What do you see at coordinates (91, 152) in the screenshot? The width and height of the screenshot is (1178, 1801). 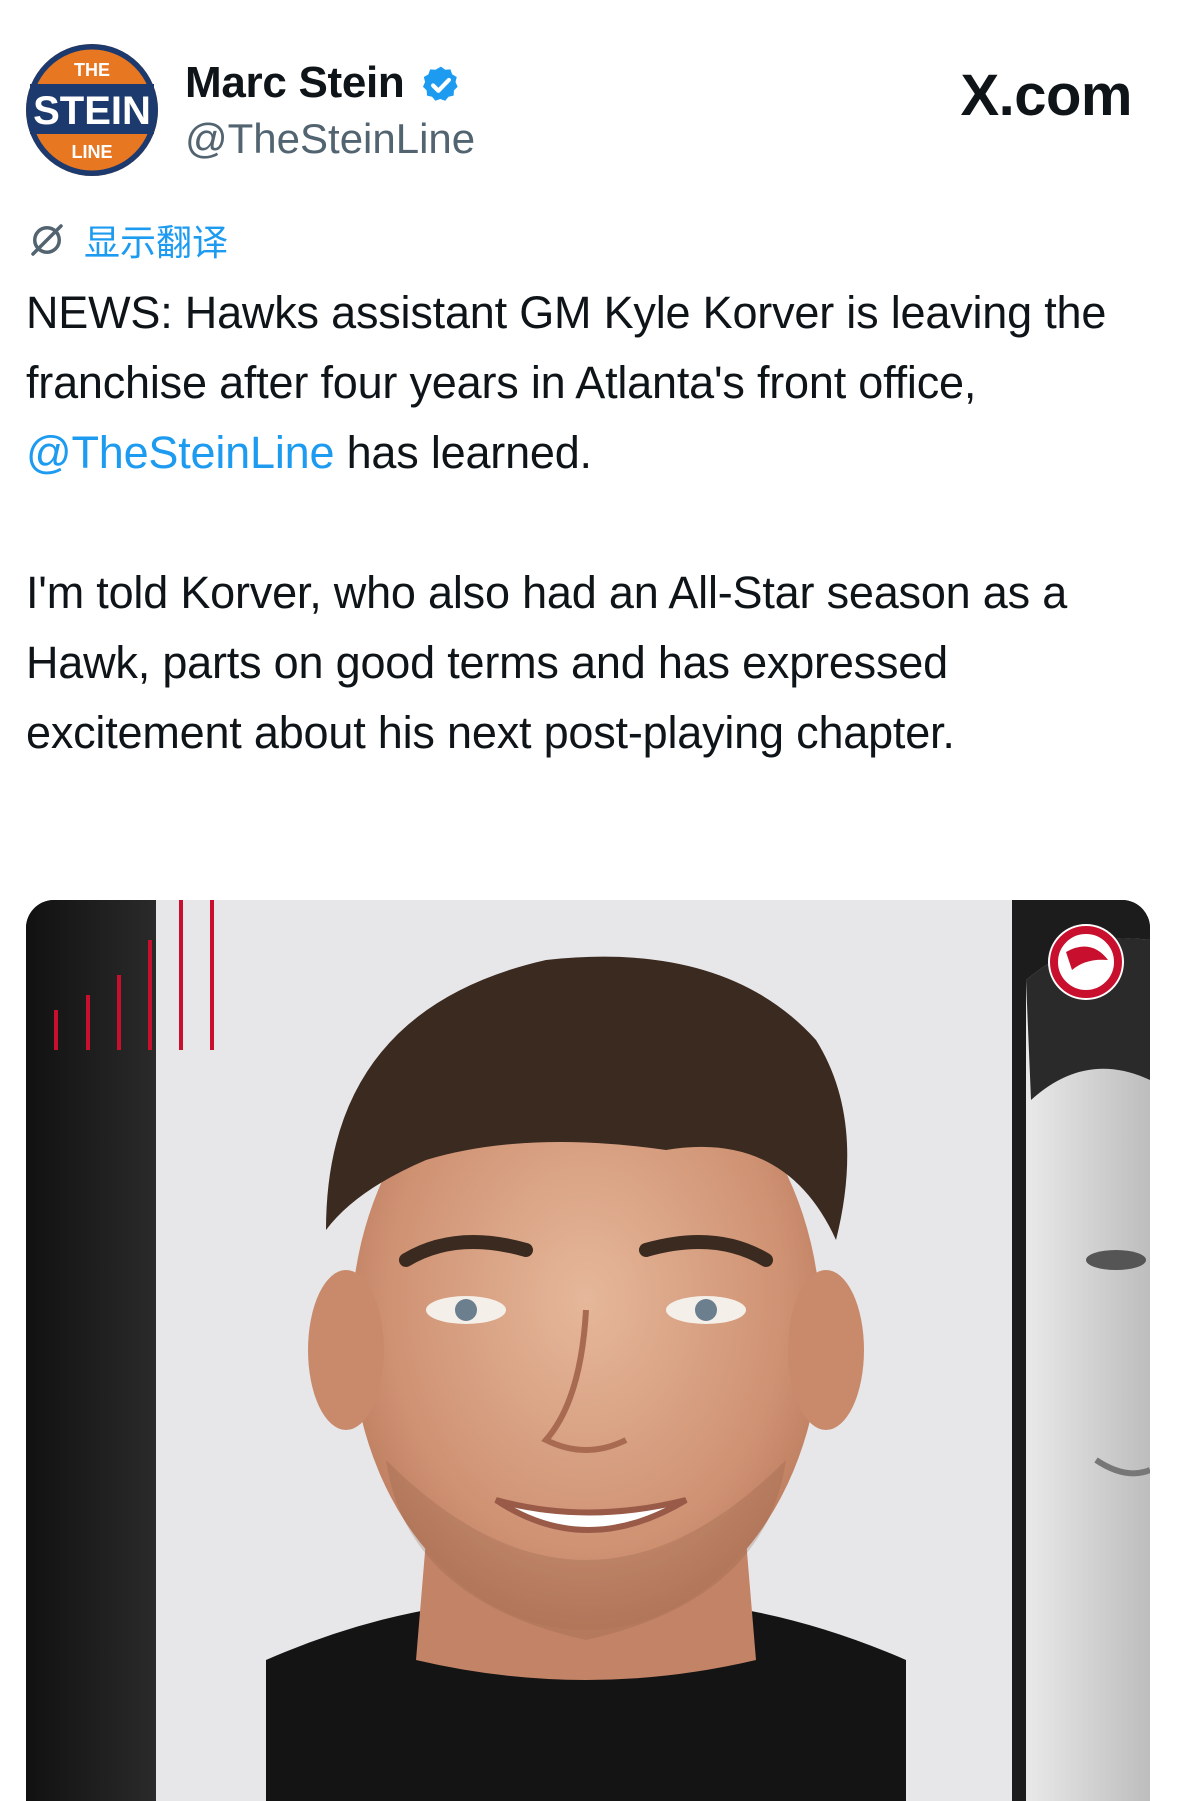 I see `avatar-logo-bottom: LINE` at bounding box center [91, 152].